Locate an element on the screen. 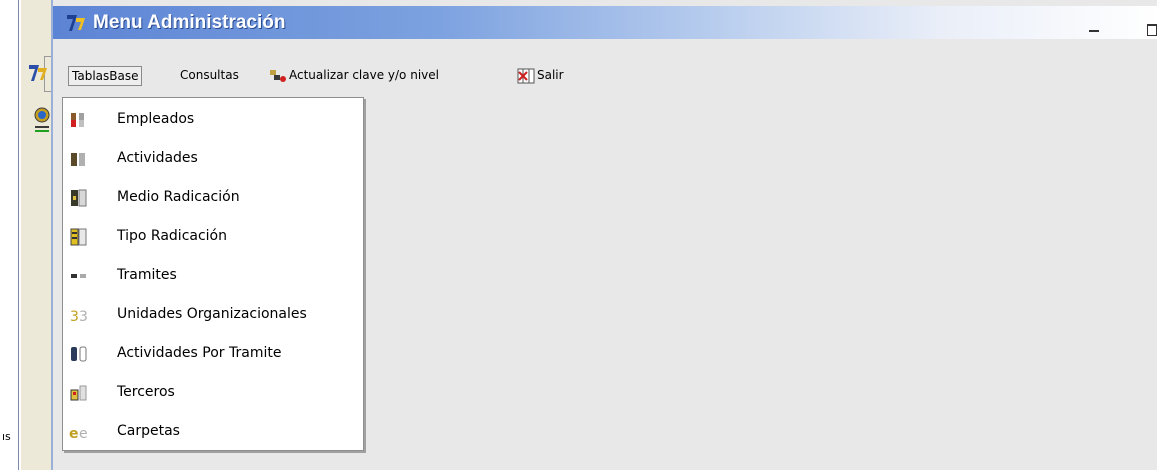 The image size is (1157, 470). menu-item-label: Unidades Organizacionales is located at coordinates (212, 314).